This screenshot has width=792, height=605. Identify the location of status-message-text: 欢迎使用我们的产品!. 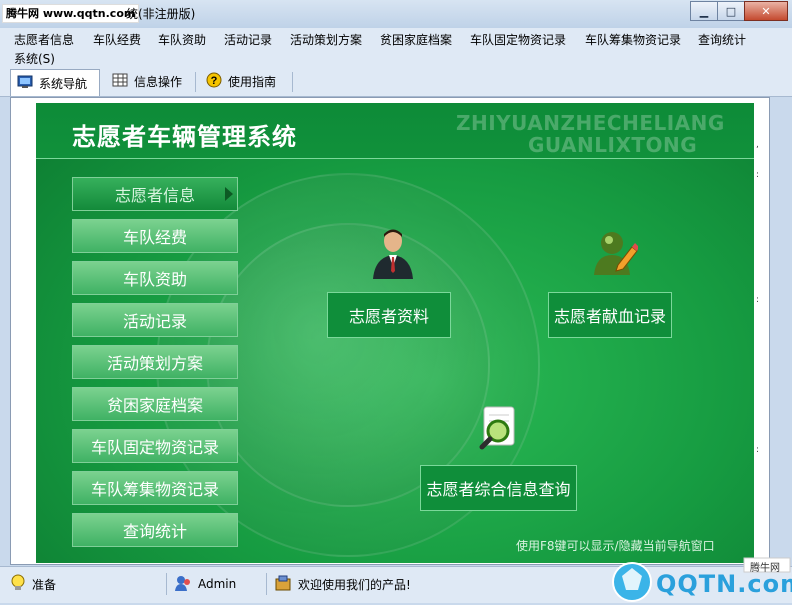
(354, 584).